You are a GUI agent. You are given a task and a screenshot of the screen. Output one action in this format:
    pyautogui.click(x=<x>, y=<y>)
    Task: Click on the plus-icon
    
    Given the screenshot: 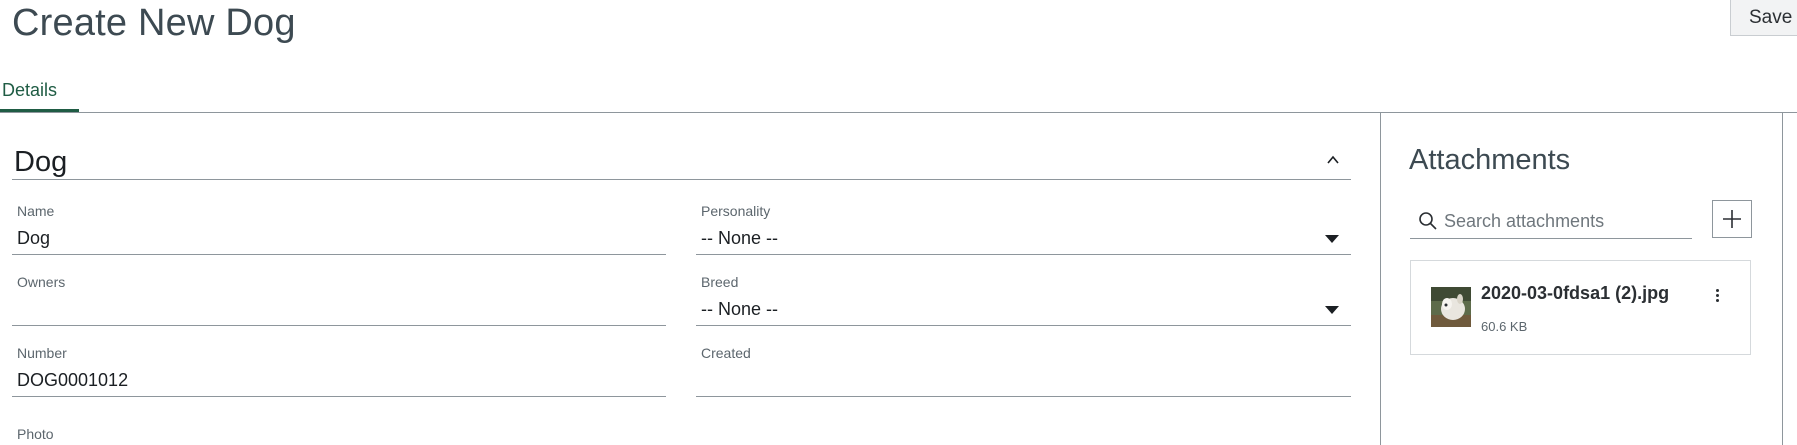 What is the action you would take?
    pyautogui.click(x=1732, y=219)
    